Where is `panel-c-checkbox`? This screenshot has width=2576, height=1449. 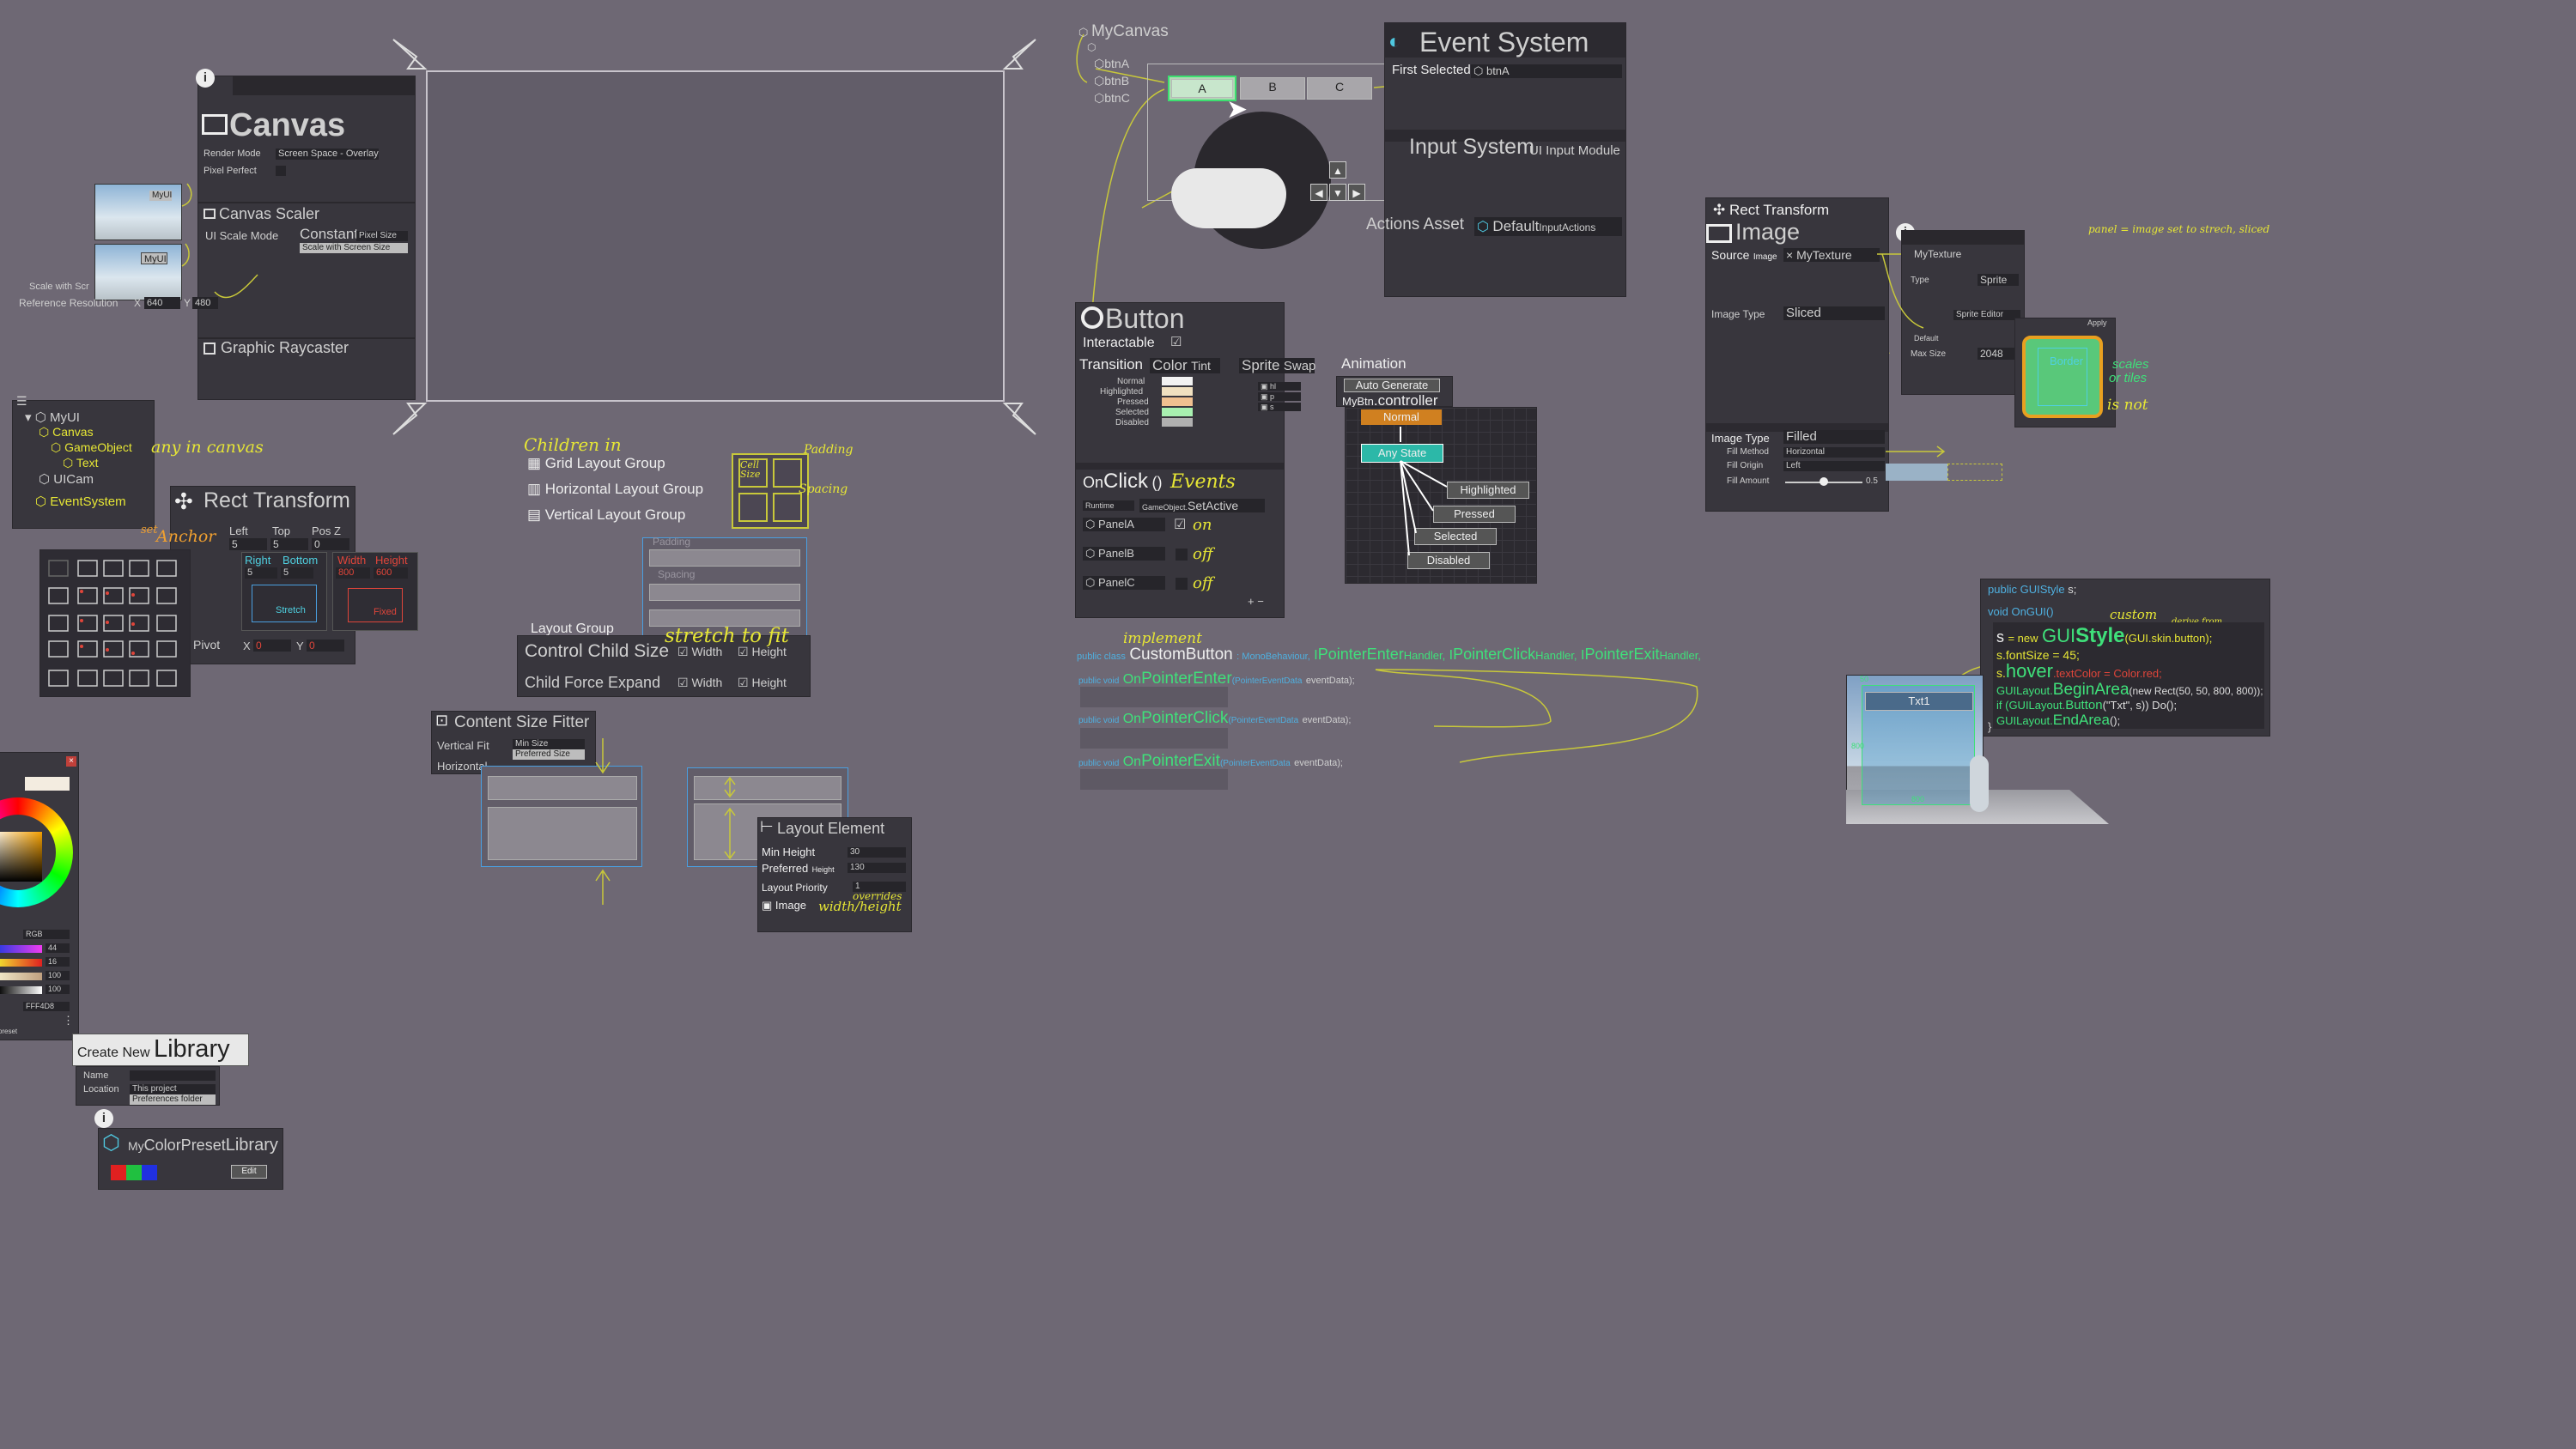 panel-c-checkbox is located at coordinates (1182, 584).